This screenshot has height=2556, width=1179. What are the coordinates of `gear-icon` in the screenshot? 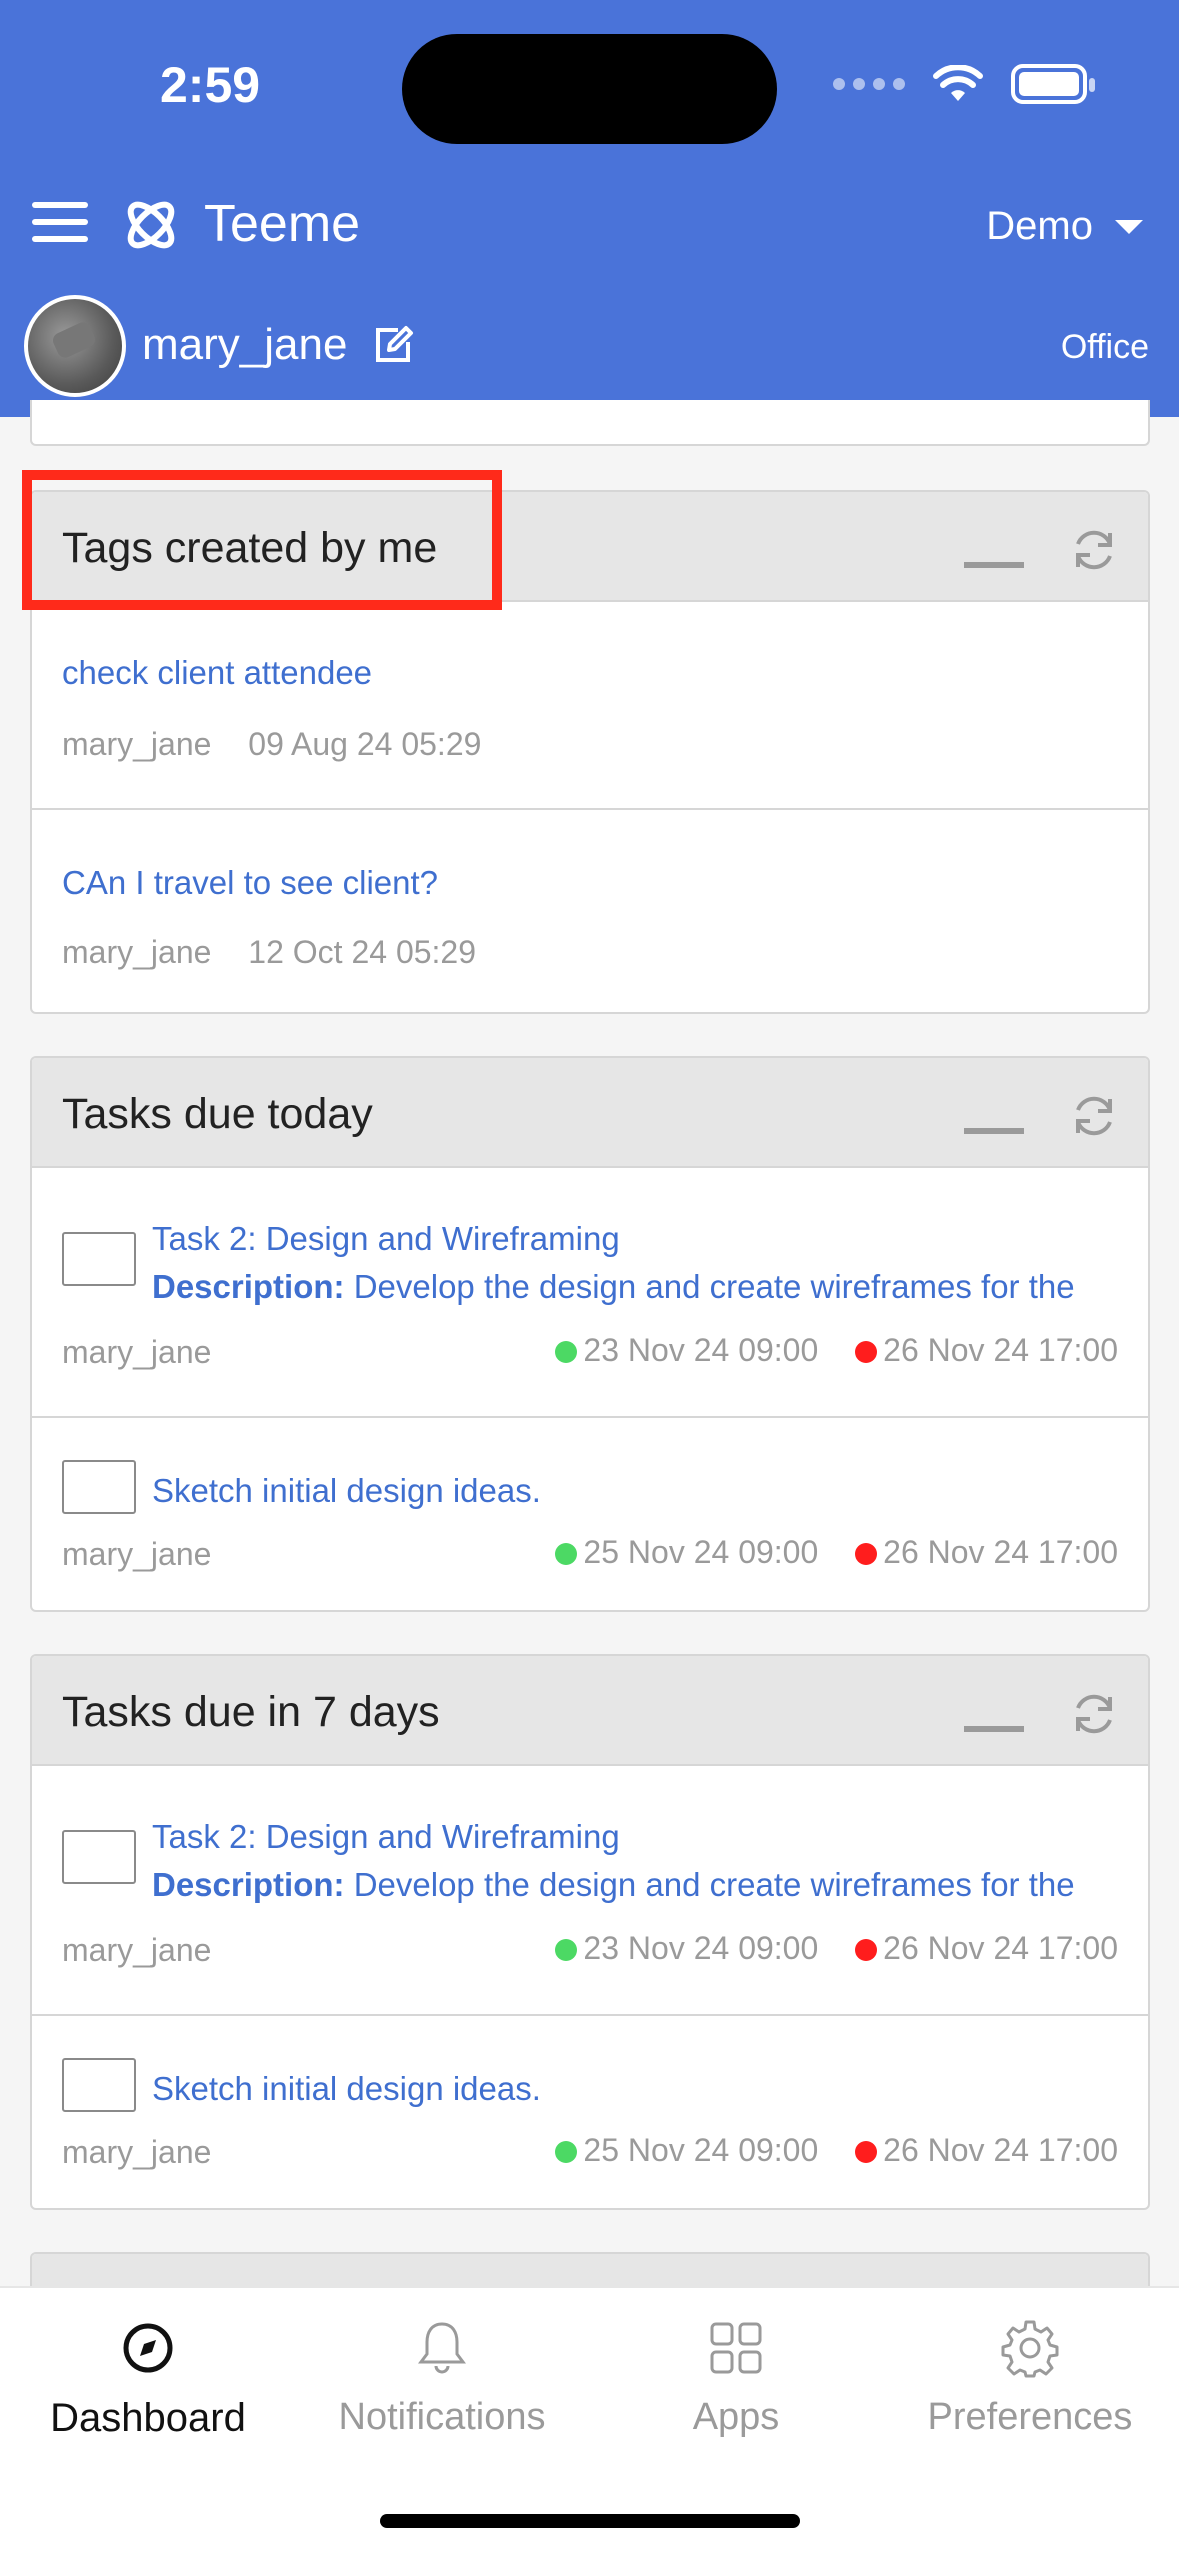 It's located at (1030, 2349).